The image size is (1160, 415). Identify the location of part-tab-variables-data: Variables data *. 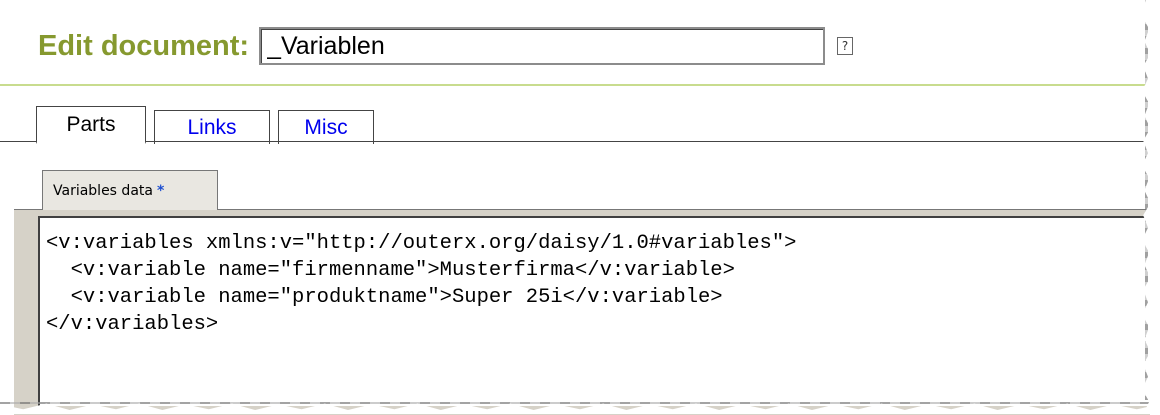
(130, 190).